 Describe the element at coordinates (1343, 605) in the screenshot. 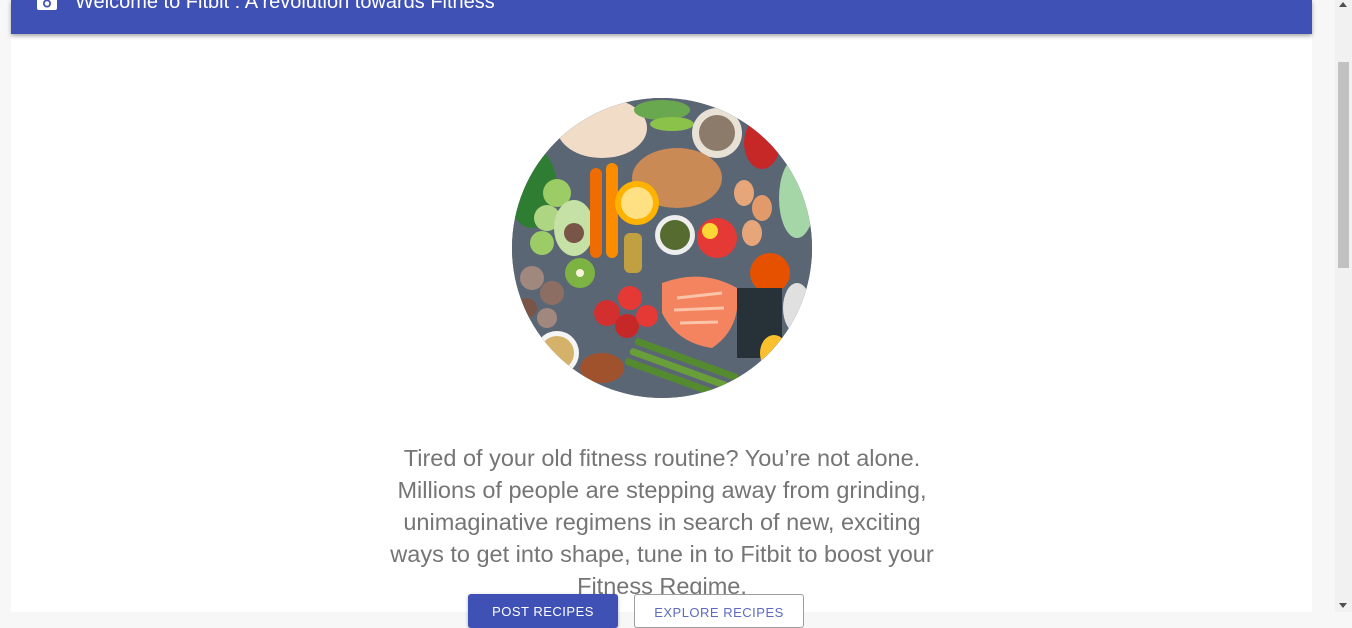

I see `scroll-down-arrow-icon` at that location.